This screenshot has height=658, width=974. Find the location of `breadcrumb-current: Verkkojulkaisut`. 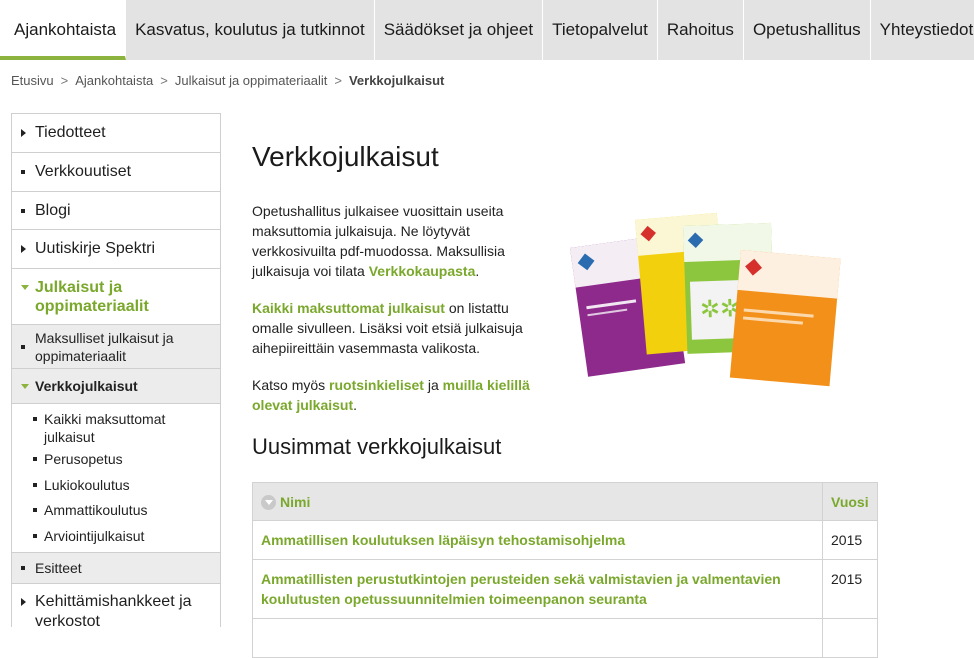

breadcrumb-current: Verkkojulkaisut is located at coordinates (396, 80).